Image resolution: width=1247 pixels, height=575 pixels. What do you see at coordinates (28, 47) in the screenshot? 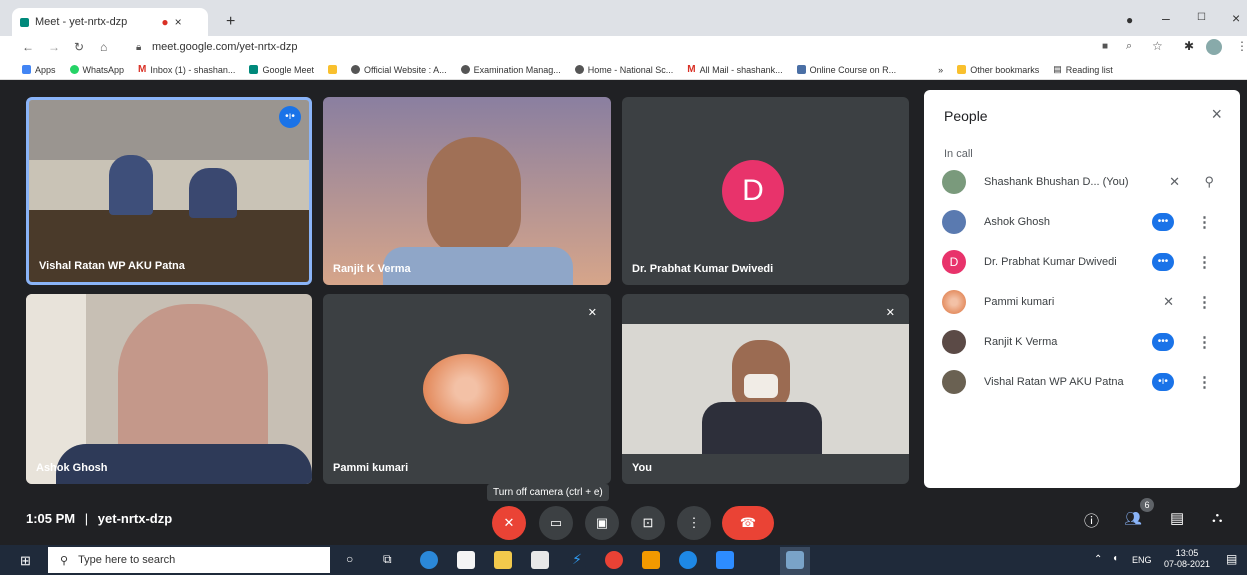
I see `back-icon: ←` at bounding box center [28, 47].